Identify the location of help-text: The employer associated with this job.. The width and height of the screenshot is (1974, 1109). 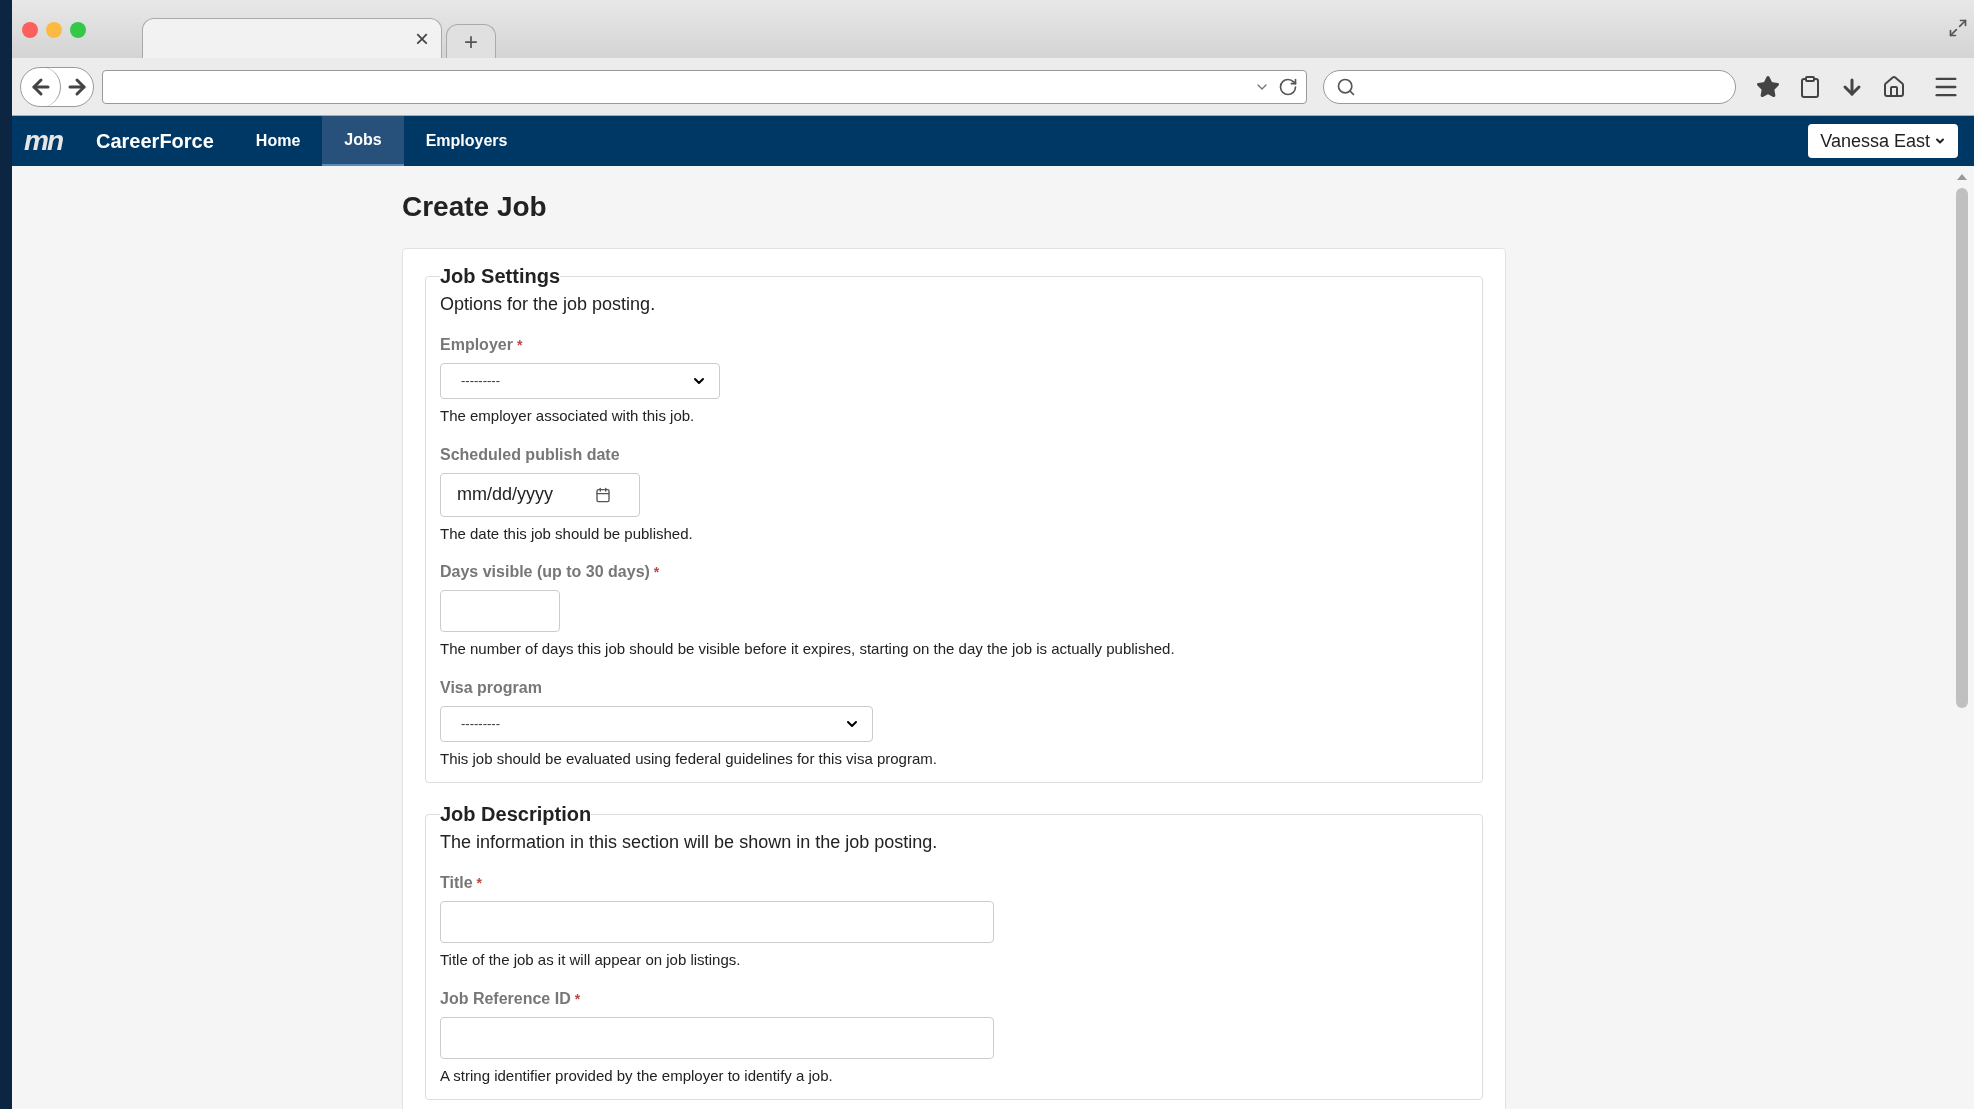
(568, 416).